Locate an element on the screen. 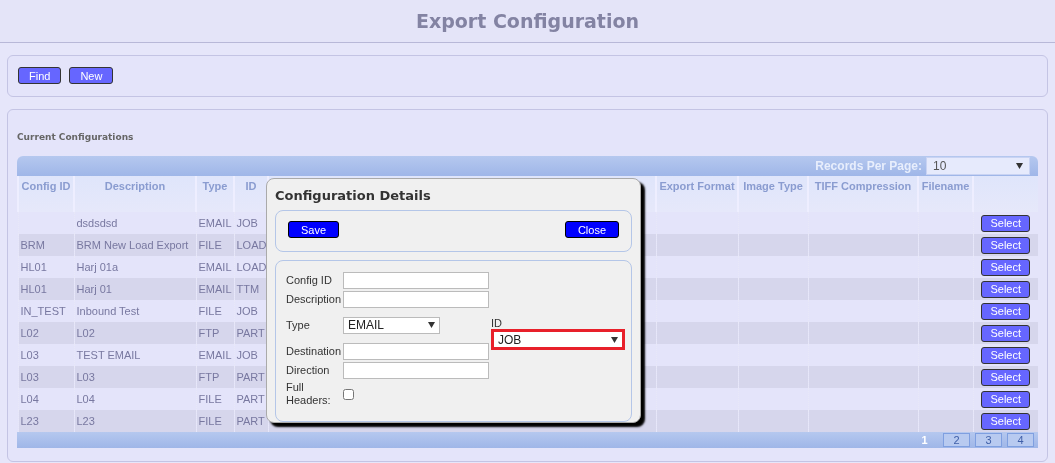 The image size is (1055, 463). destination-field is located at coordinates (416, 351).